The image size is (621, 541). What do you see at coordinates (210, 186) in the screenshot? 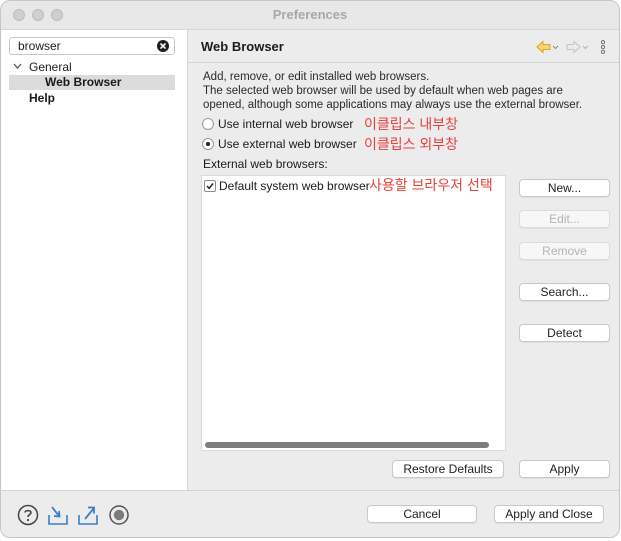
I see `browser-checkbox` at bounding box center [210, 186].